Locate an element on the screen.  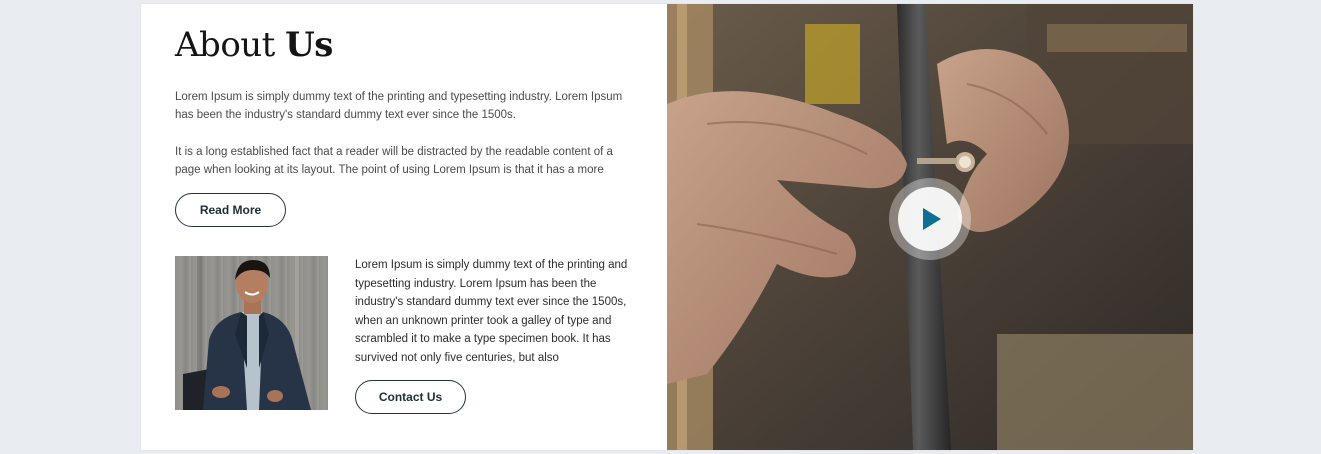
portrait-illustration is located at coordinates (251, 333).